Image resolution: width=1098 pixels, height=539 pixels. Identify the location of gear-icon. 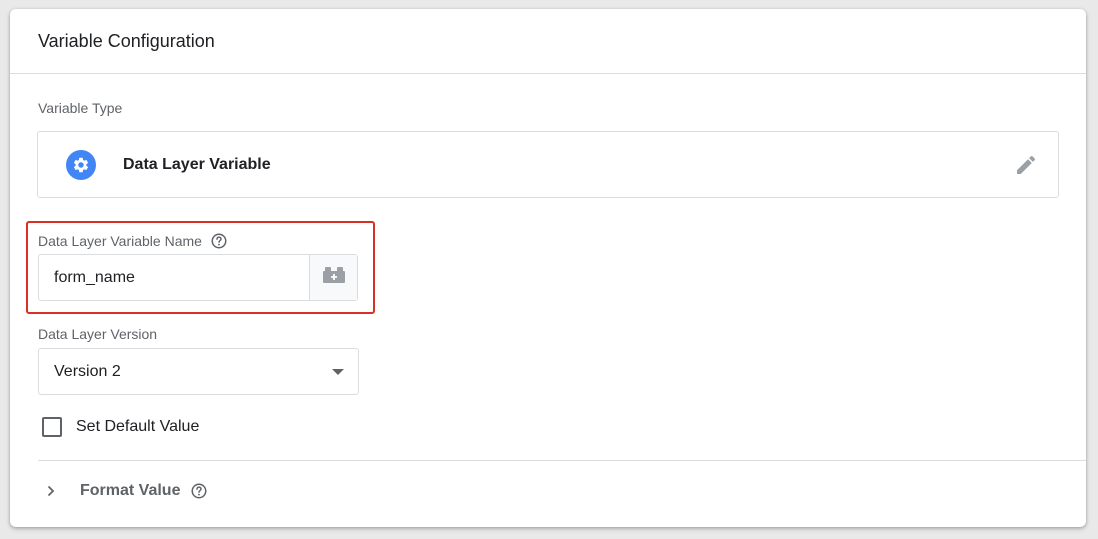
(81, 165).